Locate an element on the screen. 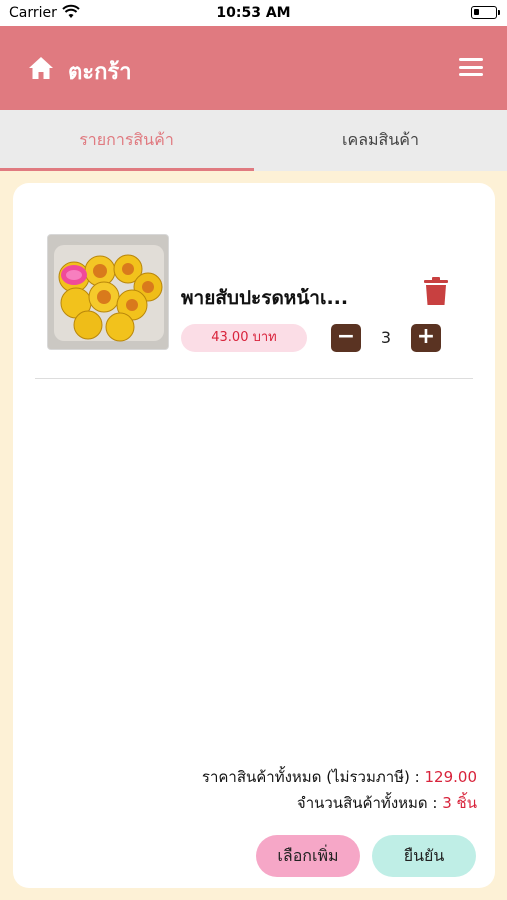 The width and height of the screenshot is (507, 900). confirm-button: ยืนยัน is located at coordinates (424, 856).